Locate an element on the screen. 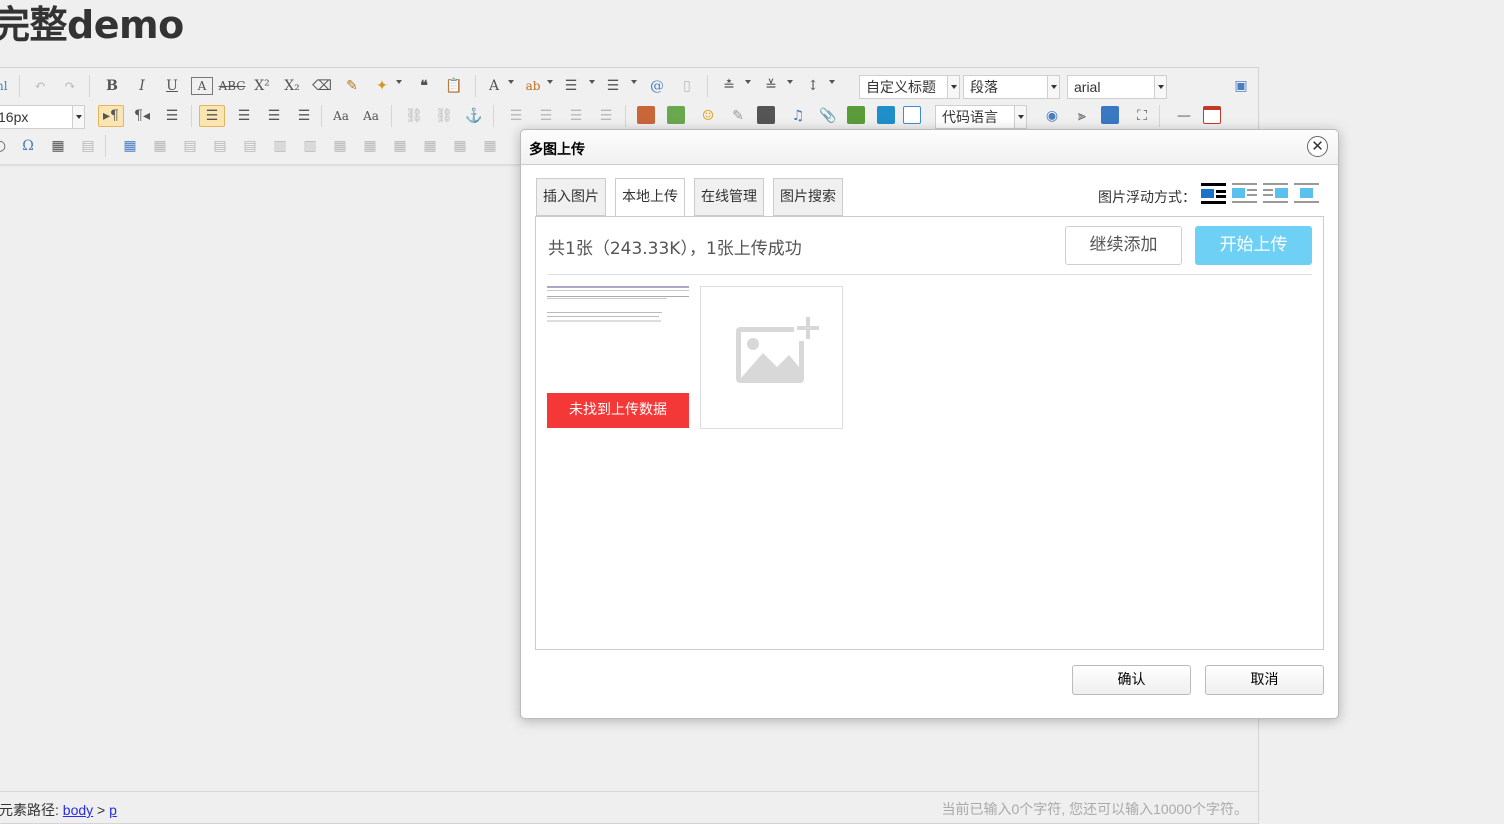 The image size is (1504, 824). map-icon is located at coordinates (856, 115).